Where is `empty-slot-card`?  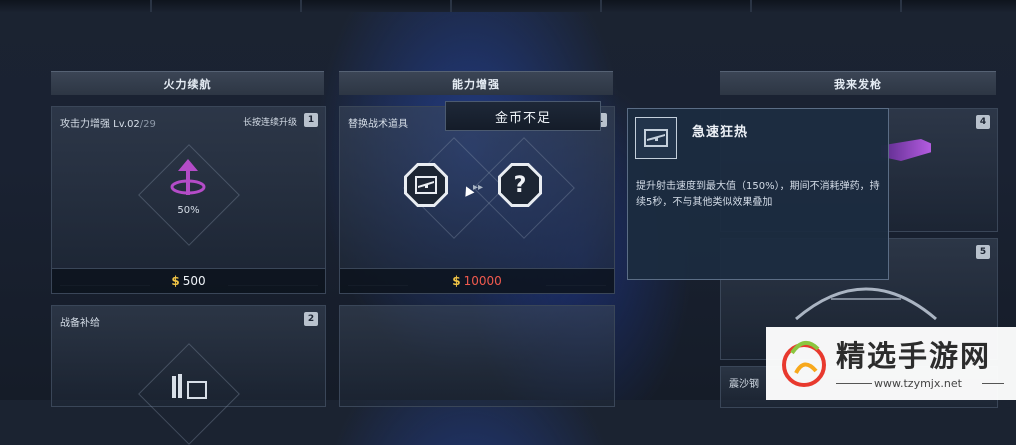
empty-slot-card is located at coordinates (477, 356).